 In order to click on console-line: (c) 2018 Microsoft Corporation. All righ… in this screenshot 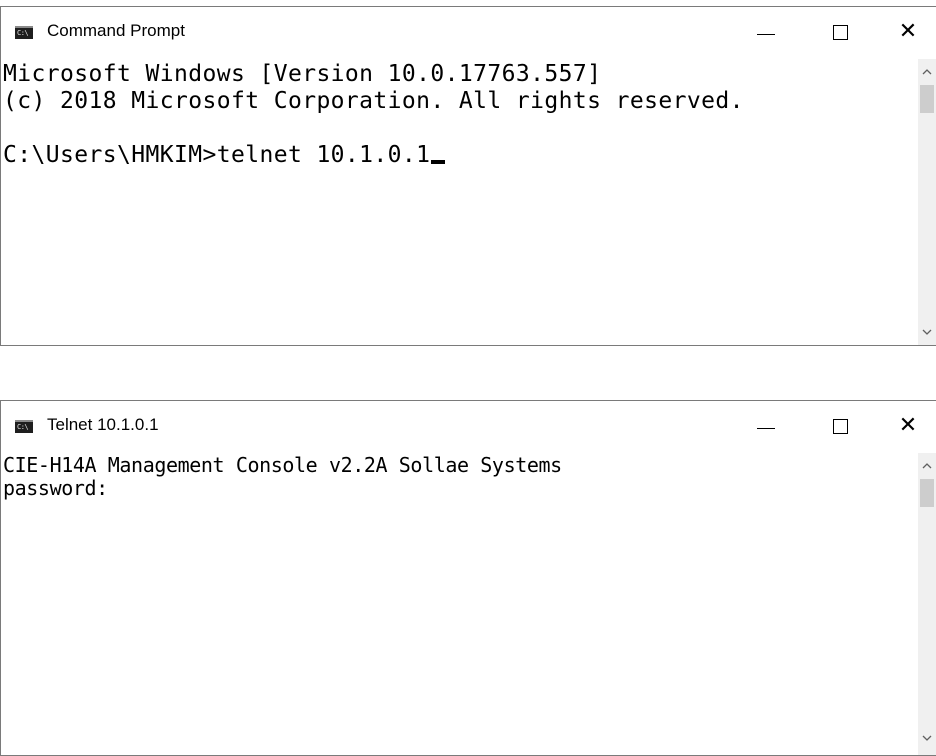, I will do `click(373, 101)`.